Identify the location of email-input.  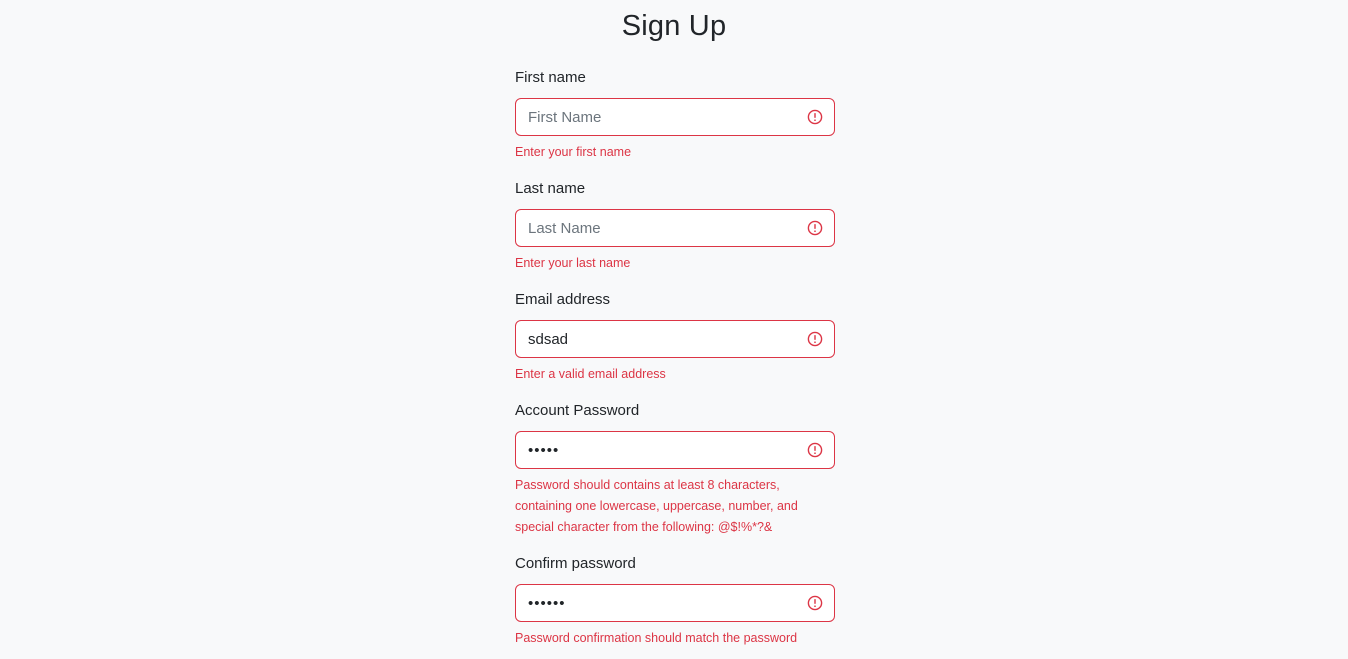
(658, 339).